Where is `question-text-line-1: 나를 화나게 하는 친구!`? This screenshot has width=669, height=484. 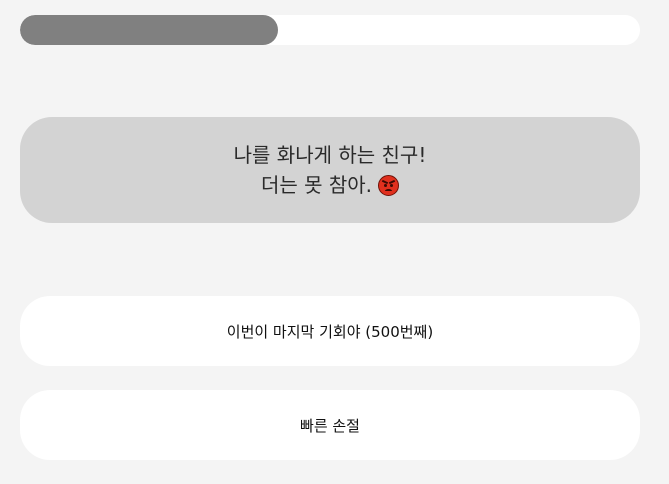
question-text-line-1: 나를 화나게 하는 친구! is located at coordinates (330, 155).